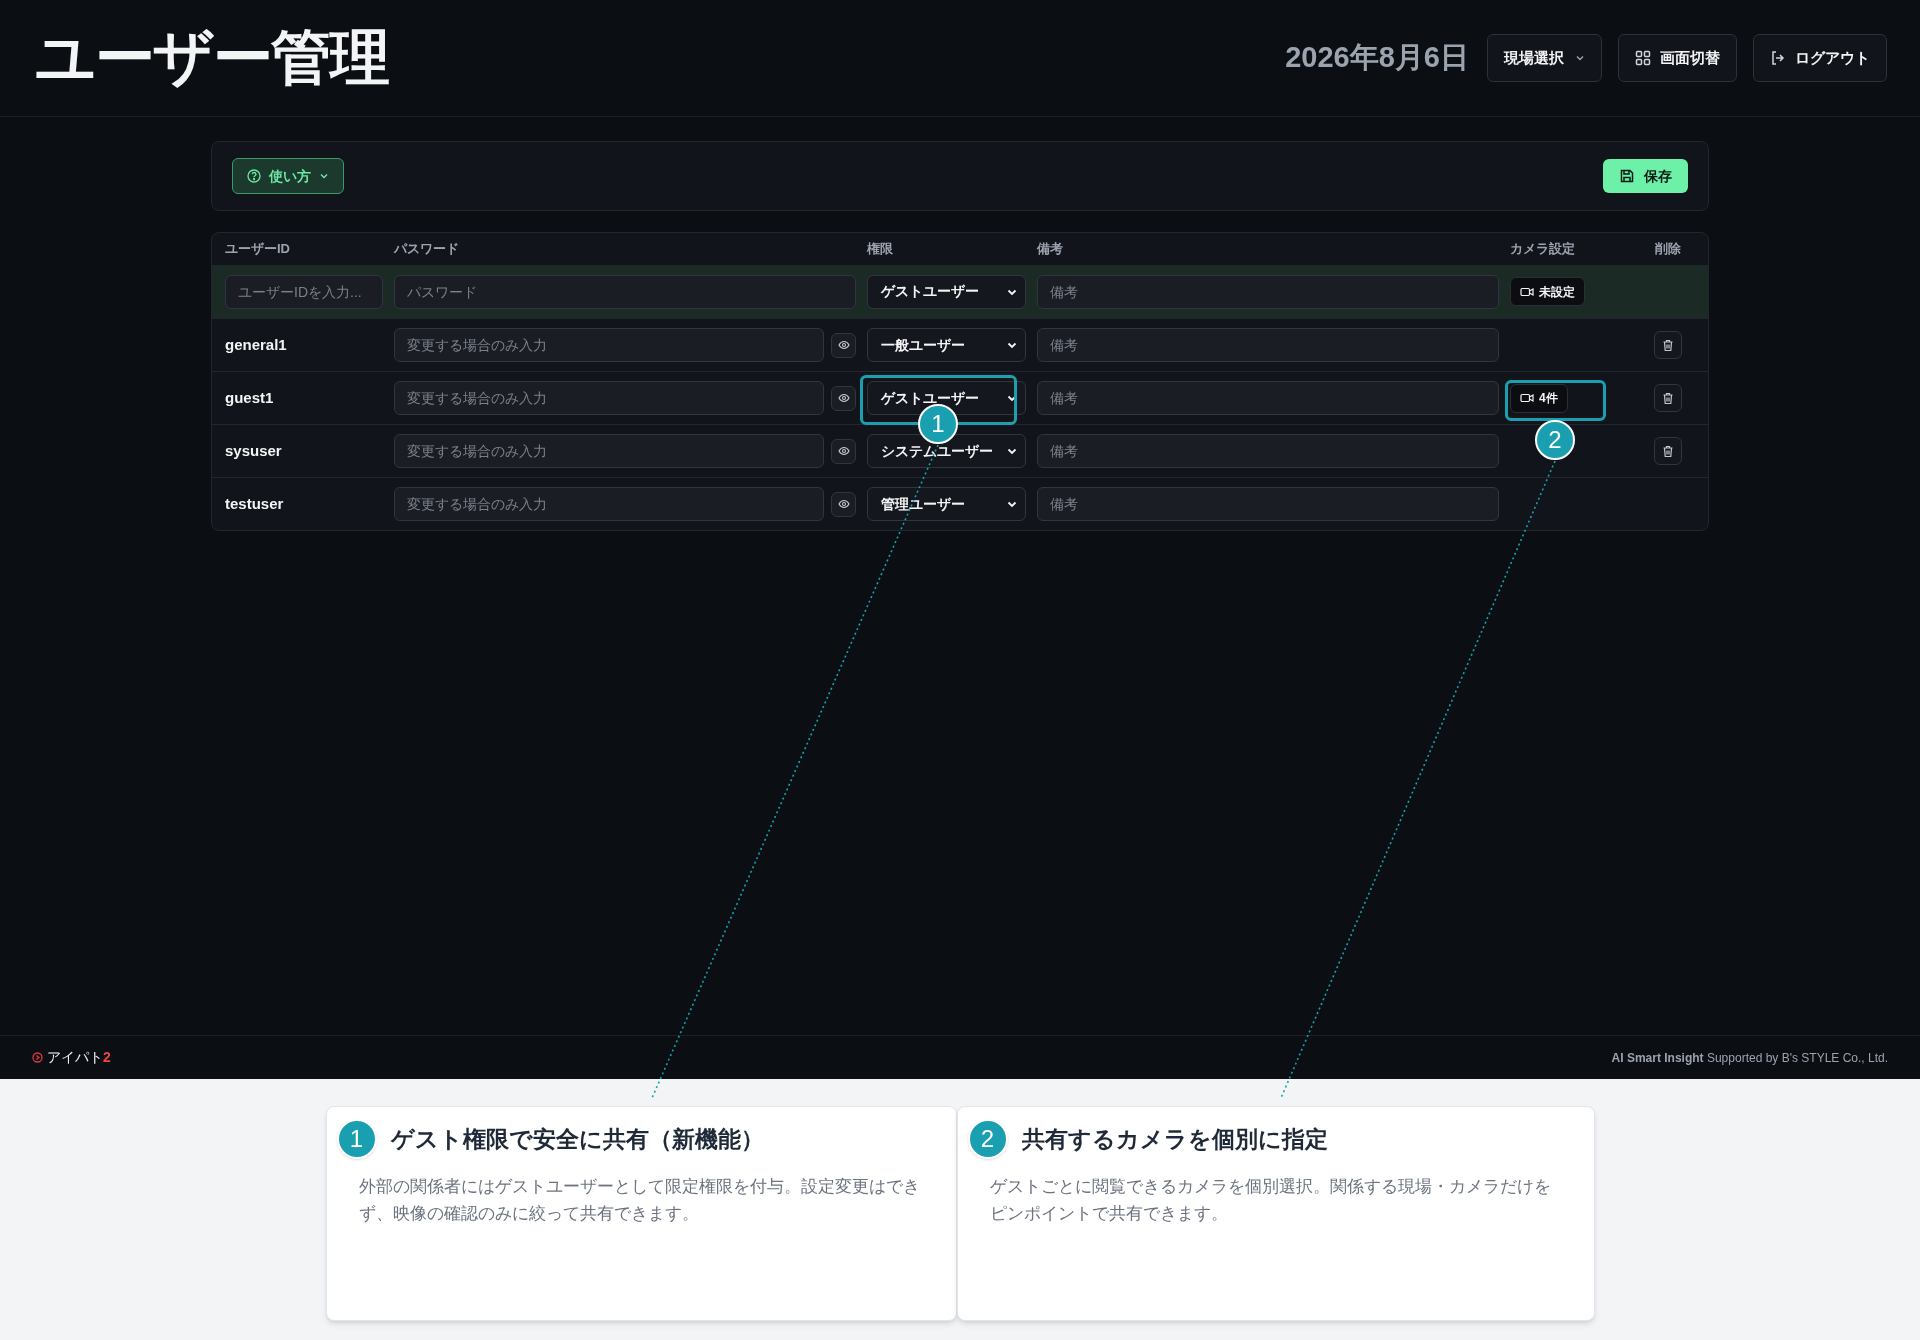  What do you see at coordinates (255, 503) in the screenshot?
I see `user-id-text: testuser` at bounding box center [255, 503].